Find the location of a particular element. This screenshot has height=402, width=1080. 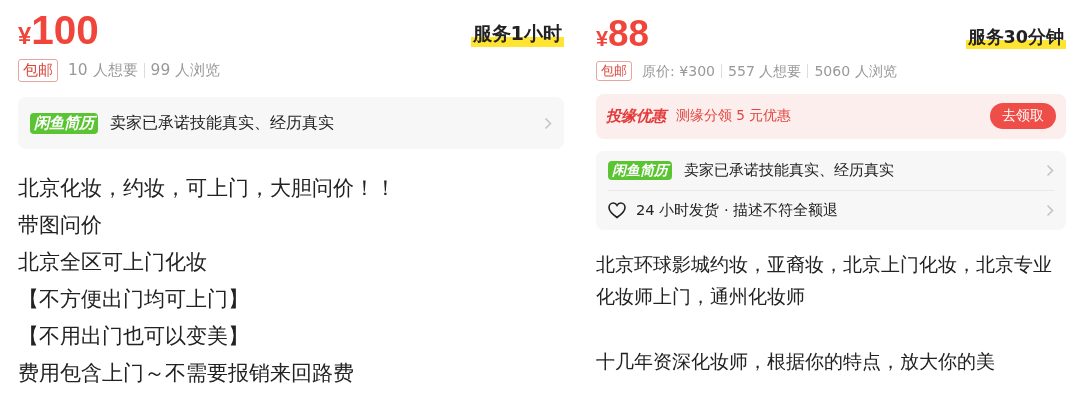

price: 100 is located at coordinates (65, 30).